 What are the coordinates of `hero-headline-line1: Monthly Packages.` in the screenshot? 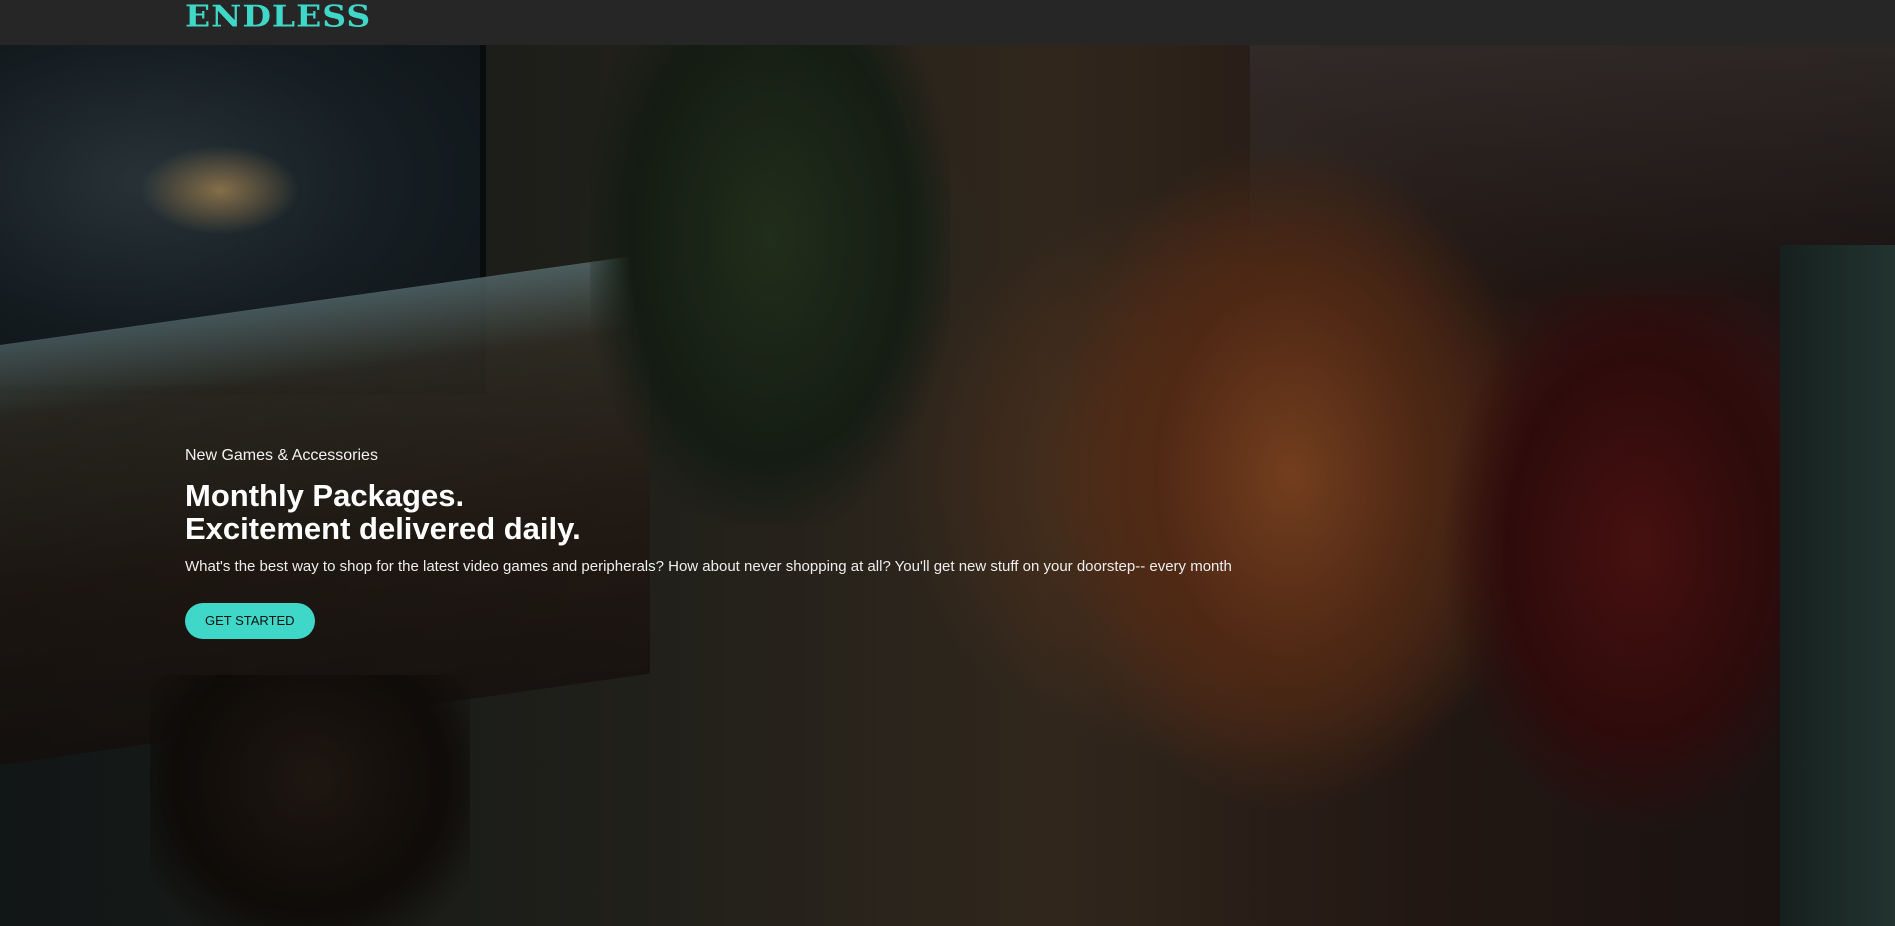 It's located at (325, 495).